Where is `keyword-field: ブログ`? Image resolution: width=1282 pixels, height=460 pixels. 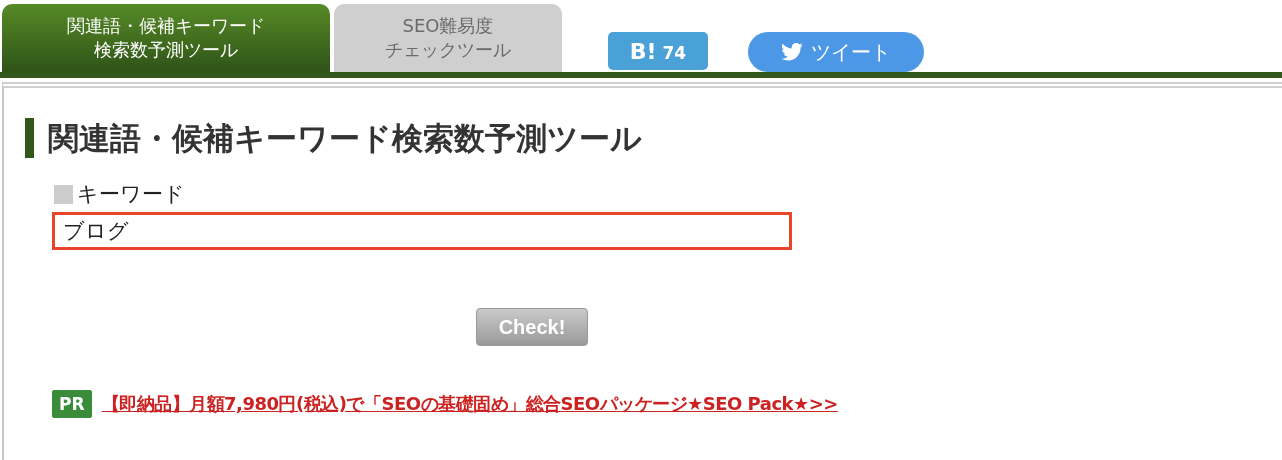 keyword-field: ブログ is located at coordinates (422, 231).